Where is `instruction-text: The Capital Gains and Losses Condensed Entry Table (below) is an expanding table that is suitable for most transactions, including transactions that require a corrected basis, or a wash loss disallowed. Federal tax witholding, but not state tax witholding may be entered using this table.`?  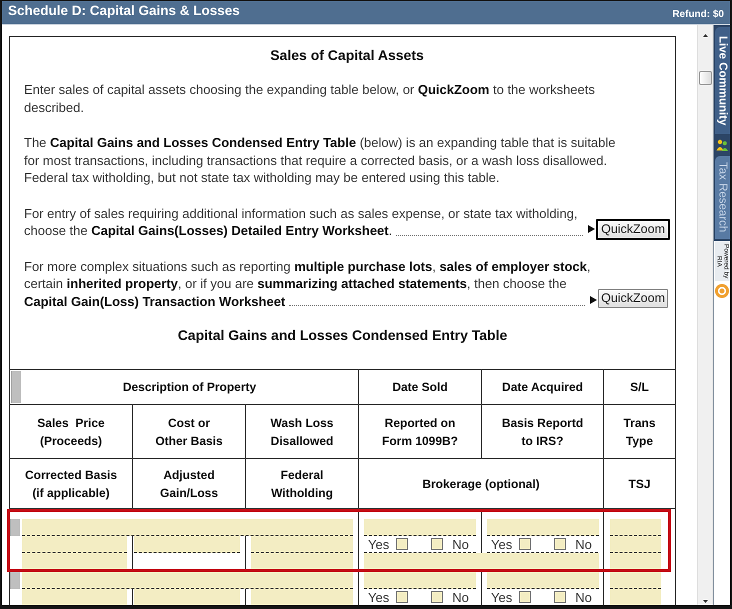
instruction-text: The Capital Gains and Losses Condensed Entry Table (below) is an expanding table that is suitable for most transactions, including transactions that require a corrected basis, or a wash loss disallowed. Federal tax witholding, but not state tax witholding may be entered using this table. is located at coordinates (320, 160).